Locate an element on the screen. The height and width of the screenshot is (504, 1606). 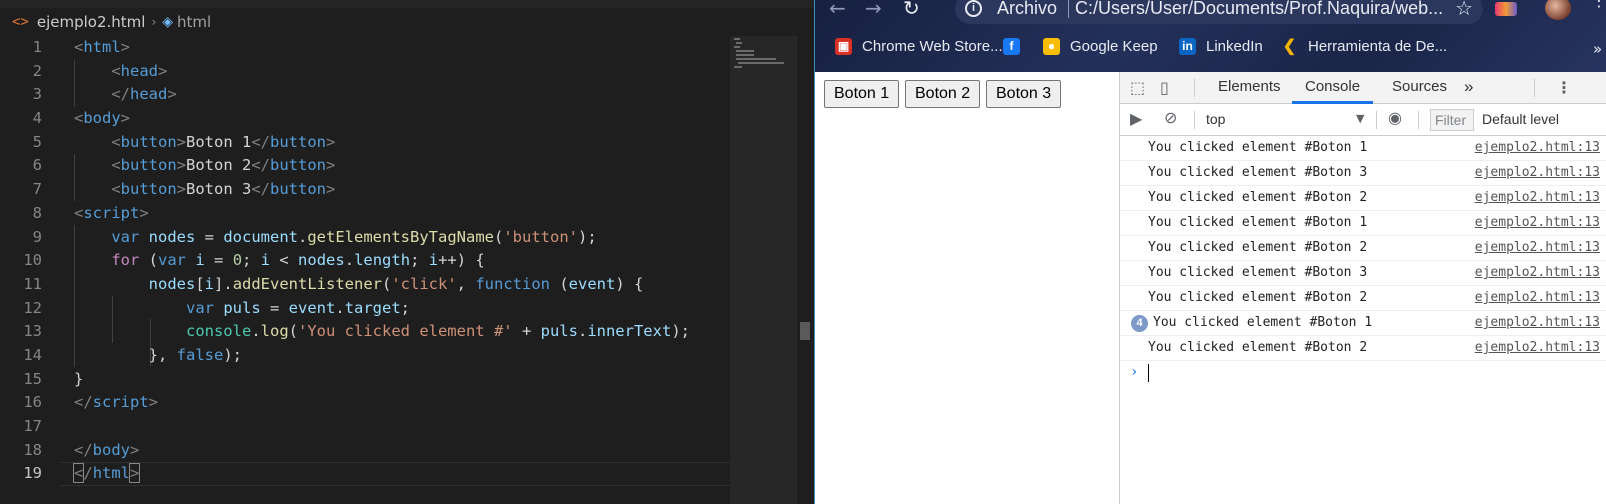
code-line: 18 </body> is located at coordinates (365, 451).